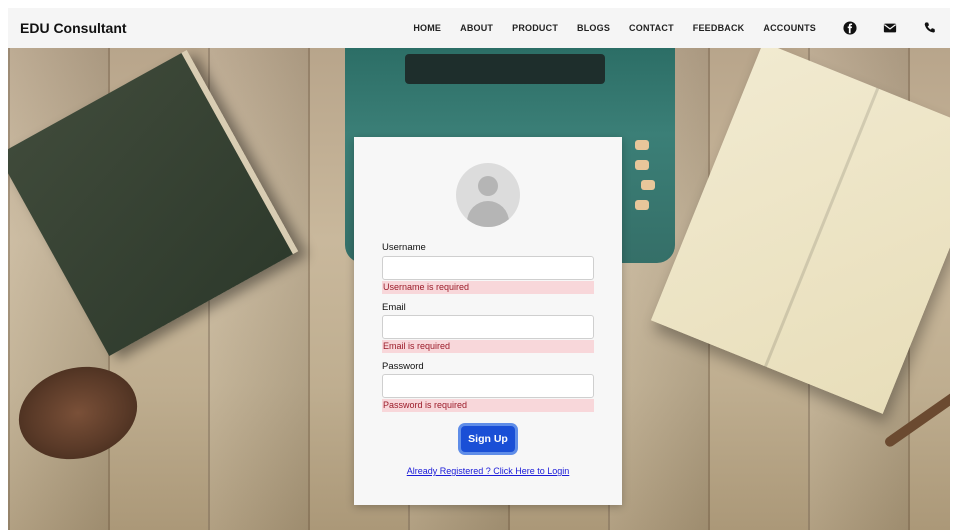  I want to click on brand-title: EDU Consultant, so click(73, 28).